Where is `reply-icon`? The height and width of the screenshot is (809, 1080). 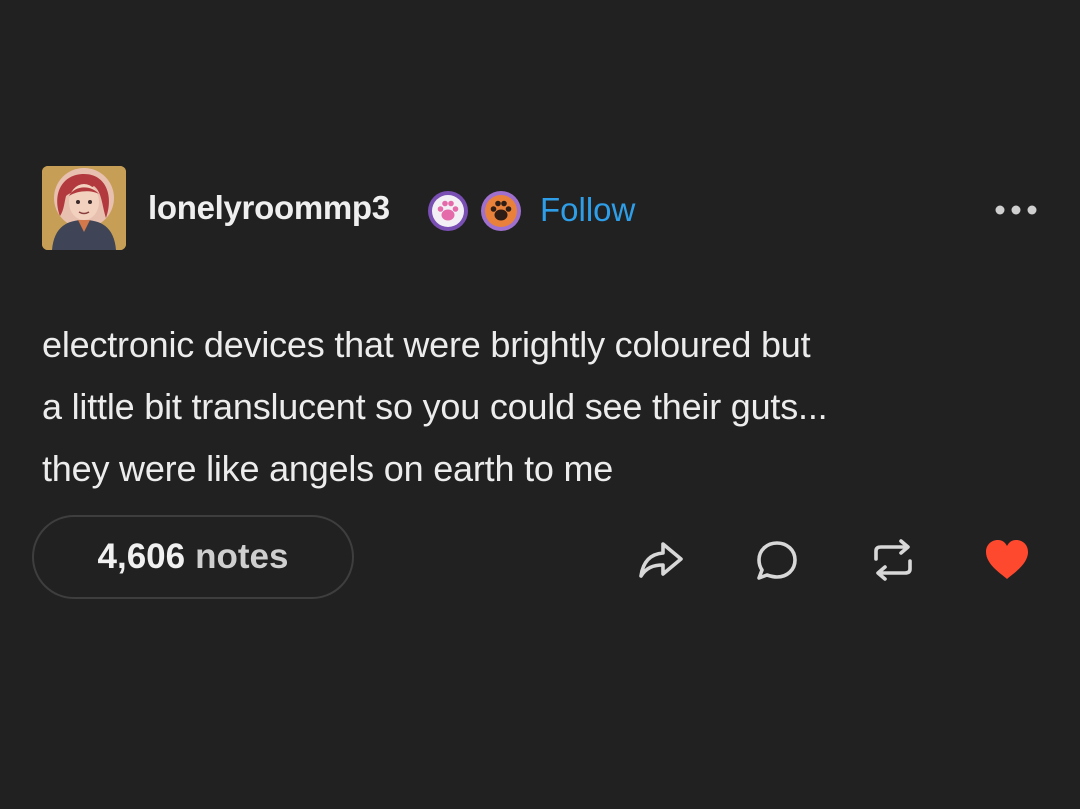 reply-icon is located at coordinates (777, 560).